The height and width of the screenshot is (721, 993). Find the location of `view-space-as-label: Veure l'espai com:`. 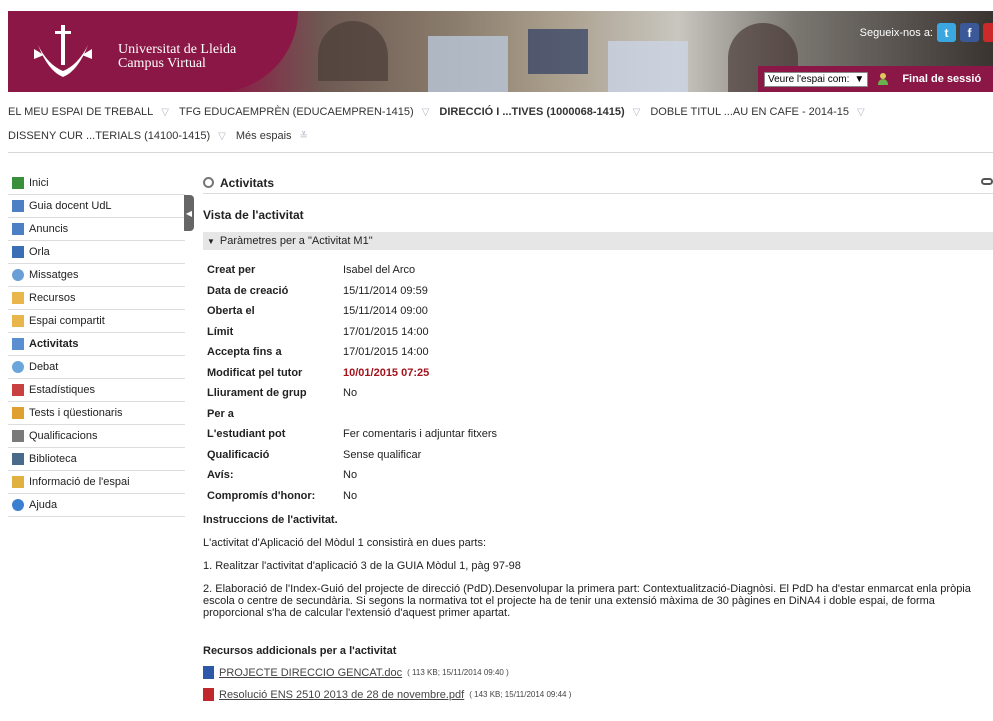

view-space-as-label: Veure l'espai com: is located at coordinates (809, 79).